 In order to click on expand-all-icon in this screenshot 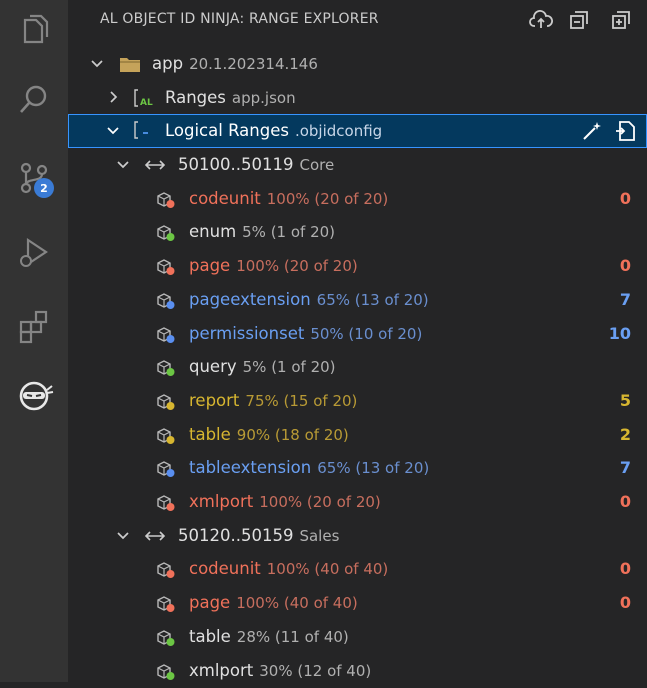, I will do `click(621, 20)`.